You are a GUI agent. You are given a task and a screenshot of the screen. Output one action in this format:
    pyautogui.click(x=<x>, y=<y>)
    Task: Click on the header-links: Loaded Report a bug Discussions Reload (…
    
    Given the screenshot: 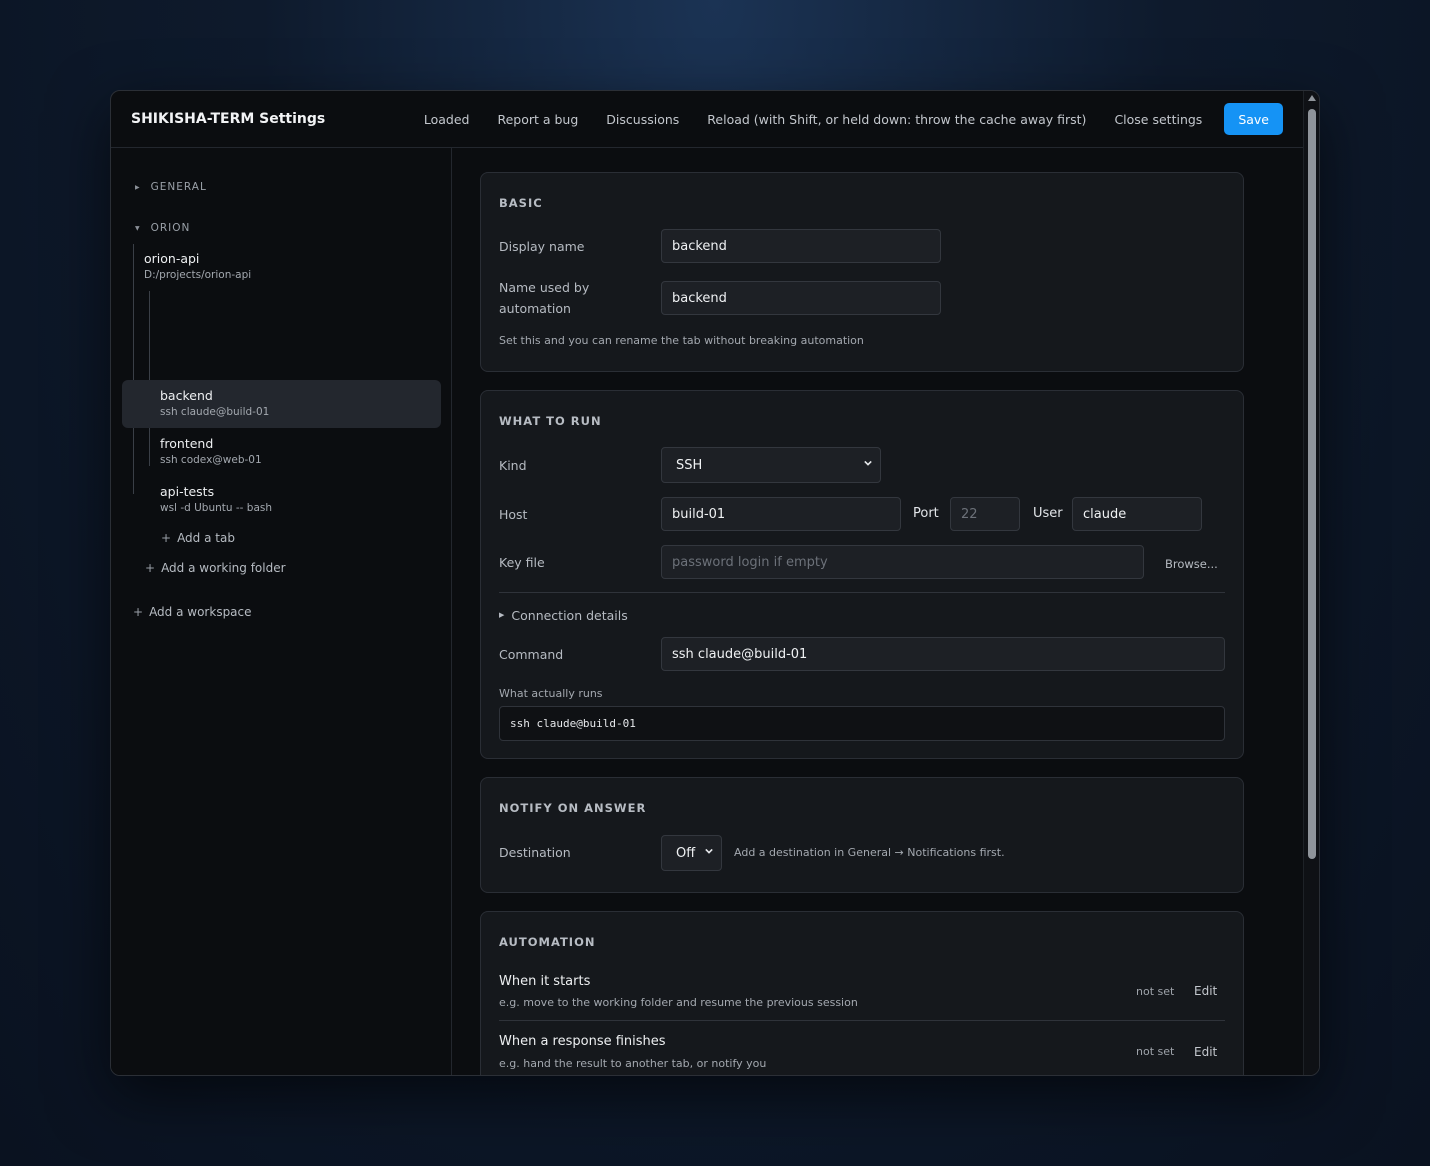 What is the action you would take?
    pyautogui.click(x=853, y=119)
    